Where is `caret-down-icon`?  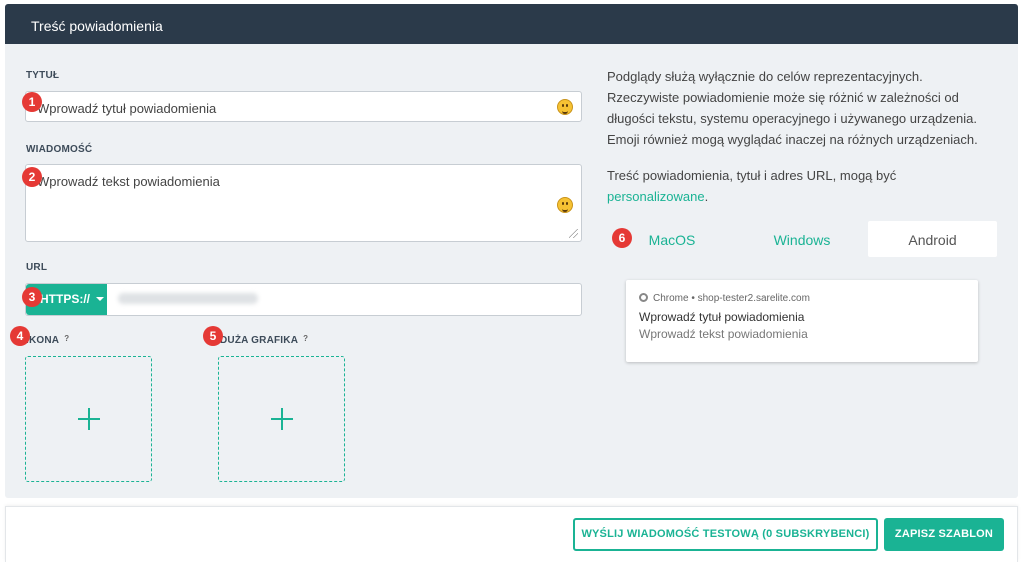 caret-down-icon is located at coordinates (100, 299).